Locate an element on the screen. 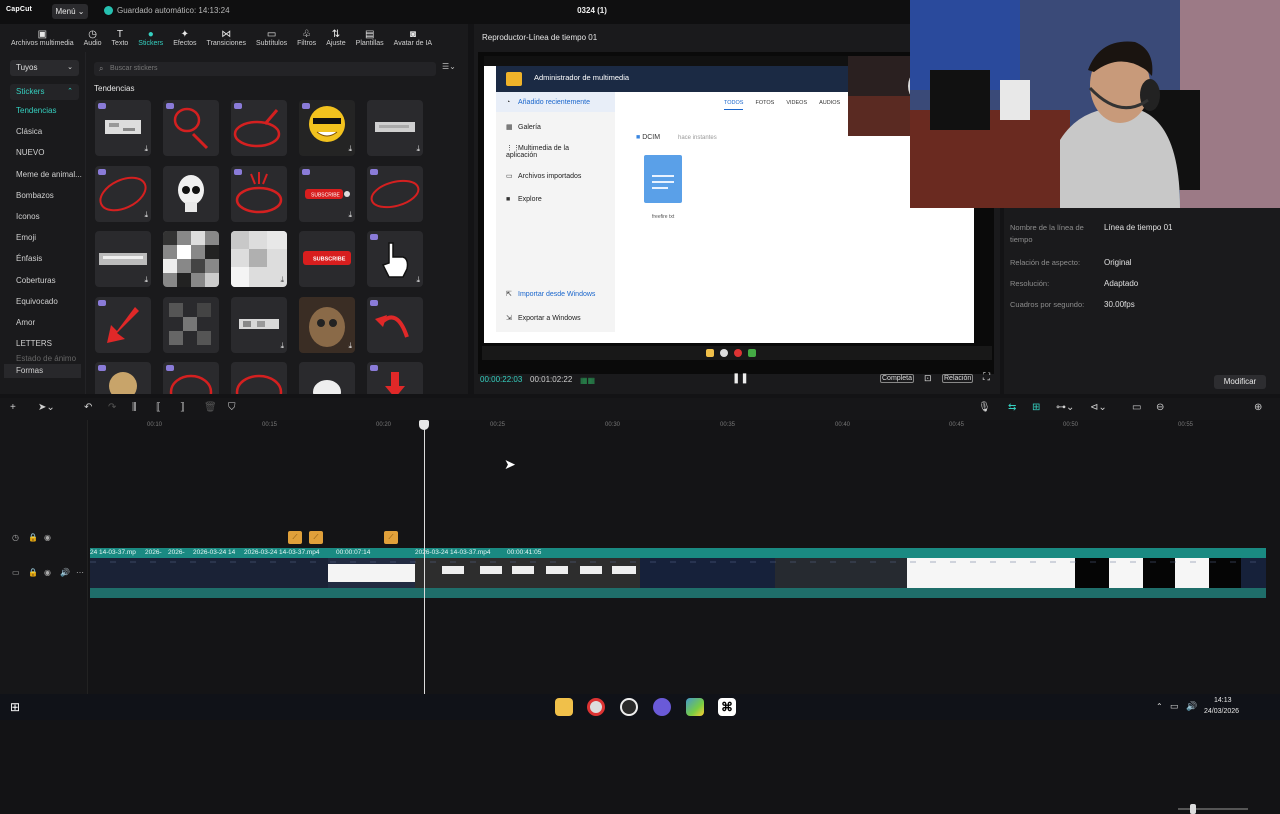  category-dropdown-yours: Tuyos ⌄ is located at coordinates (44, 68).